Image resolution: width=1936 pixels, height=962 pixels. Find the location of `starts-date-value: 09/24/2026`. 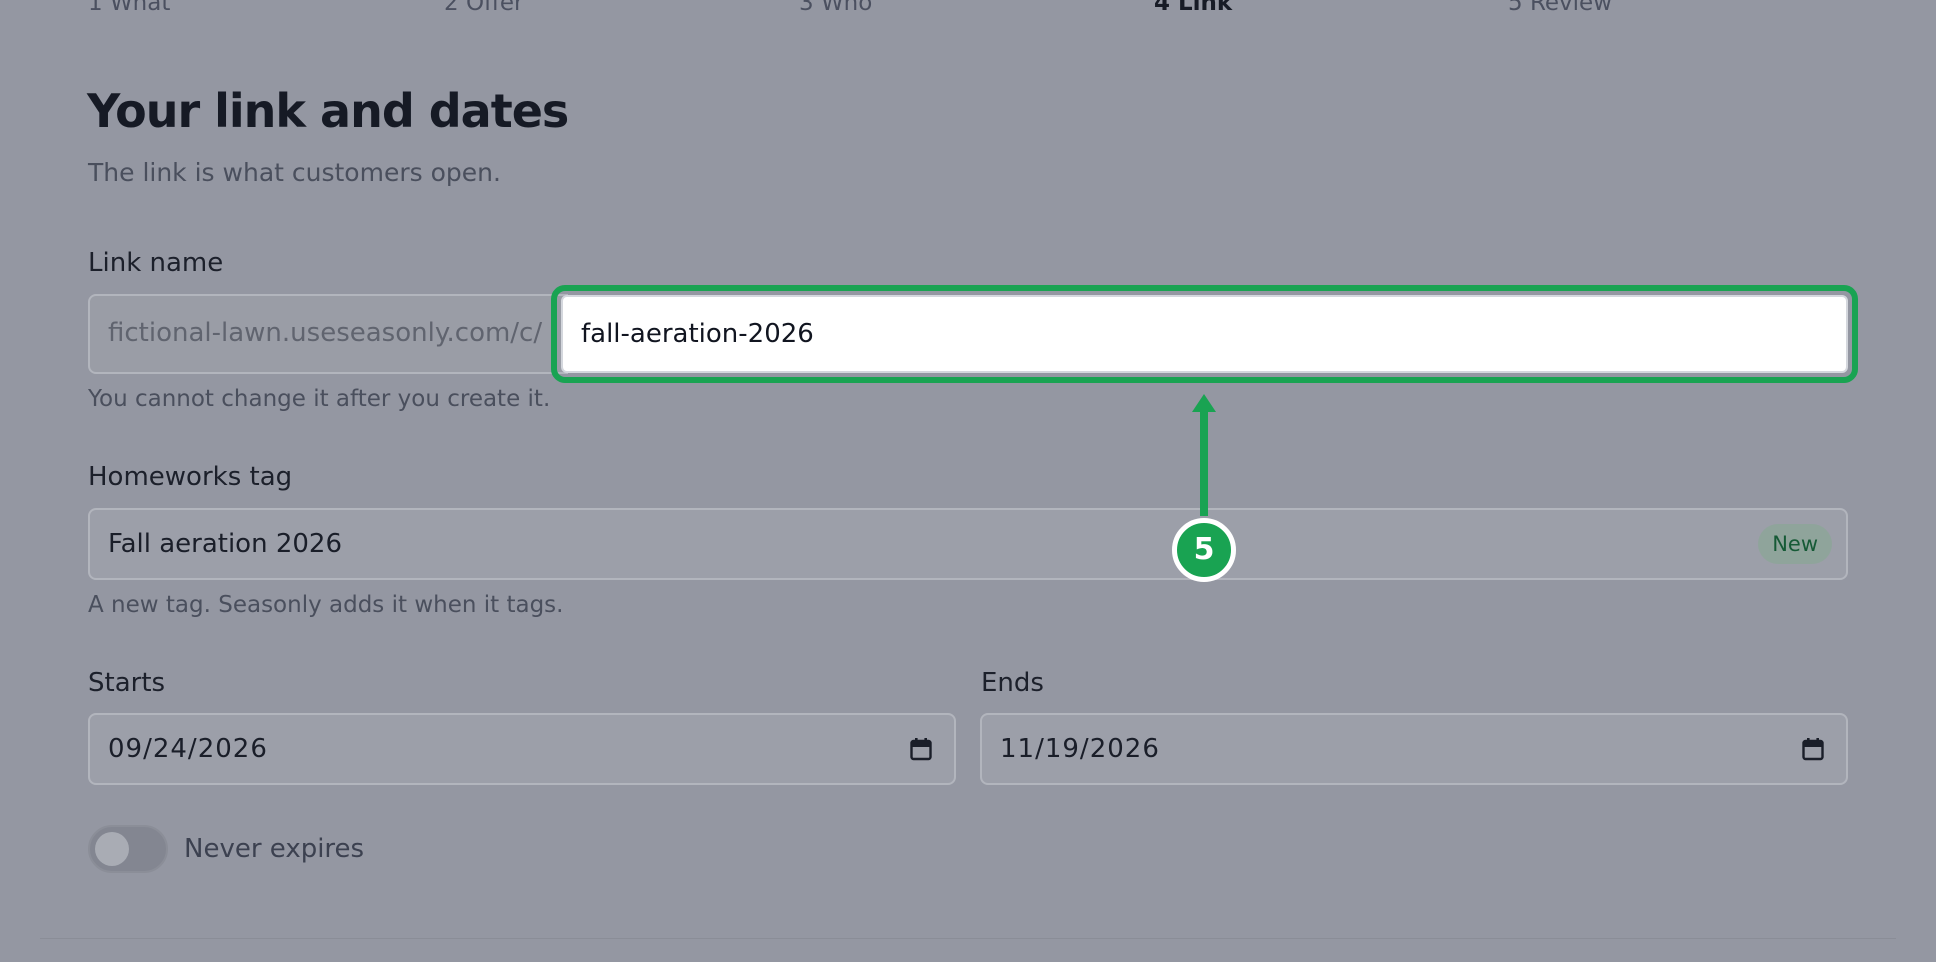

starts-date-value: 09/24/2026 is located at coordinates (188, 749).